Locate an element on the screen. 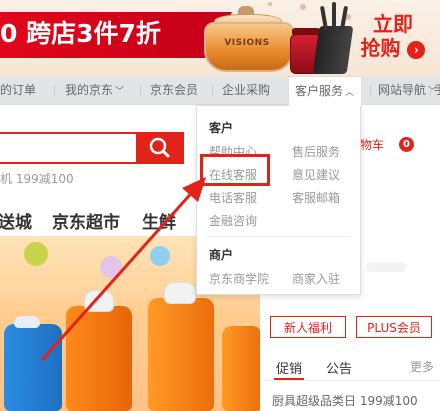 This screenshot has height=411, width=440. catnav-item-1: 送城 is located at coordinates (16, 220).